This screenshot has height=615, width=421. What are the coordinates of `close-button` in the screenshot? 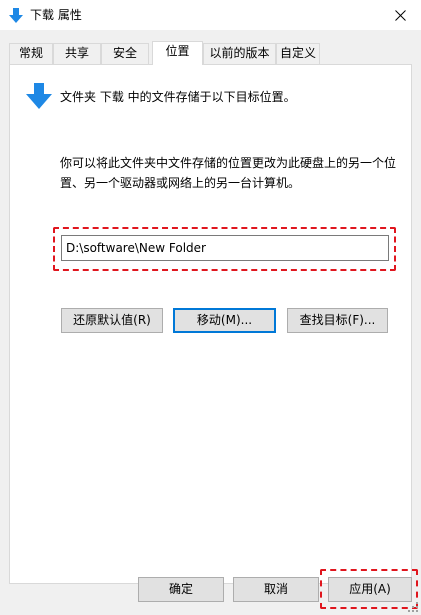 It's located at (400, 15).